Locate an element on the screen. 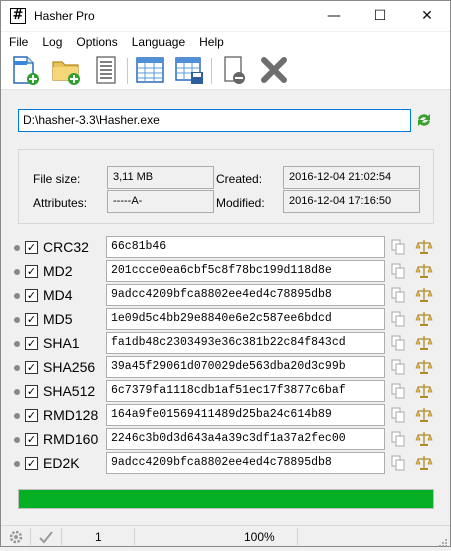  hash-name: CRC32 is located at coordinates (66, 247).